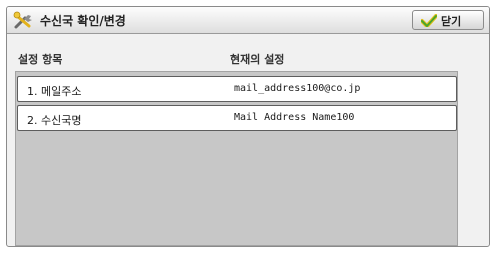  Describe the element at coordinates (54, 91) in the screenshot. I see `item-name: 1. 메일주소` at that location.